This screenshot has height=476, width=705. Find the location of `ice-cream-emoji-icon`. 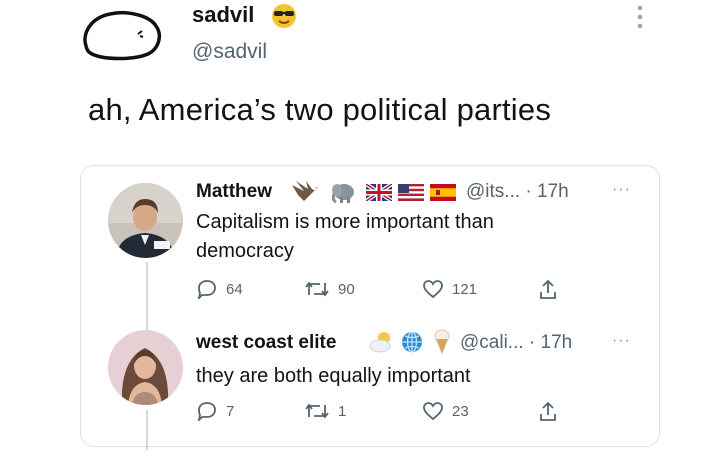

ice-cream-emoji-icon is located at coordinates (442, 344).